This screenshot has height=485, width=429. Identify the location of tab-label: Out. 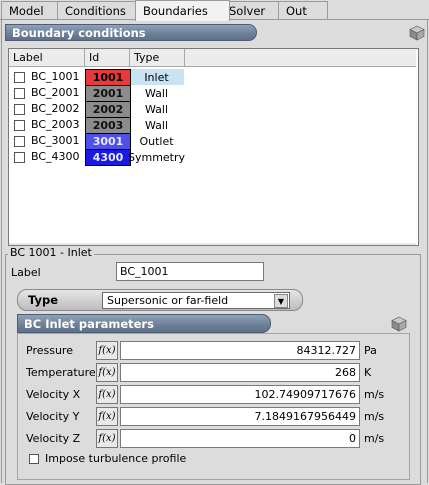
(296, 11).